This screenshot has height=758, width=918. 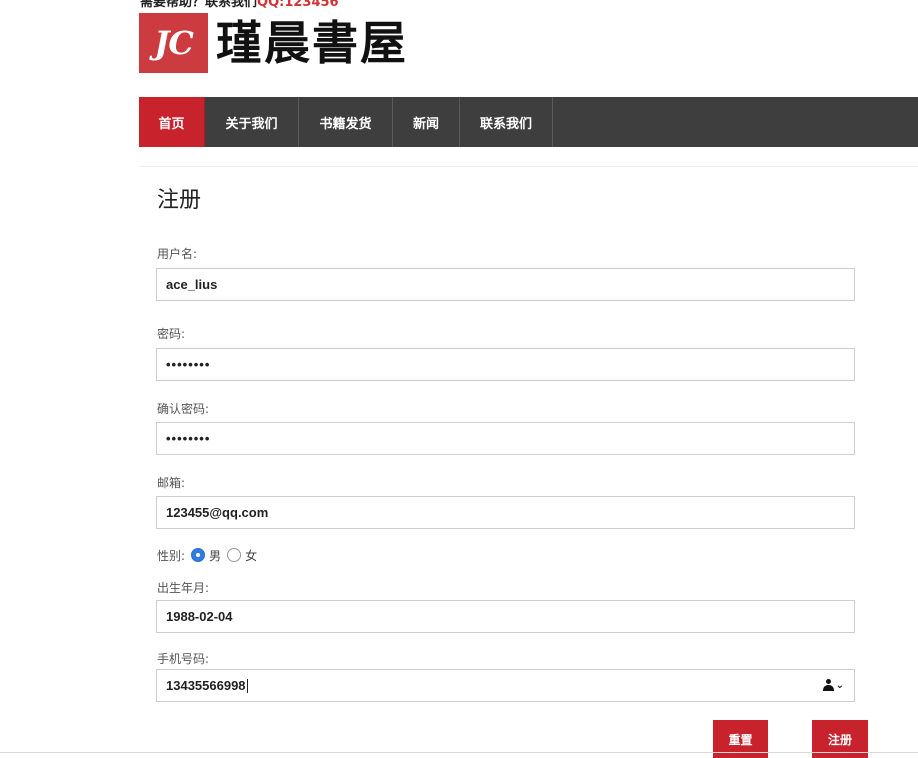 I want to click on gender-label: 性别:, so click(x=171, y=555).